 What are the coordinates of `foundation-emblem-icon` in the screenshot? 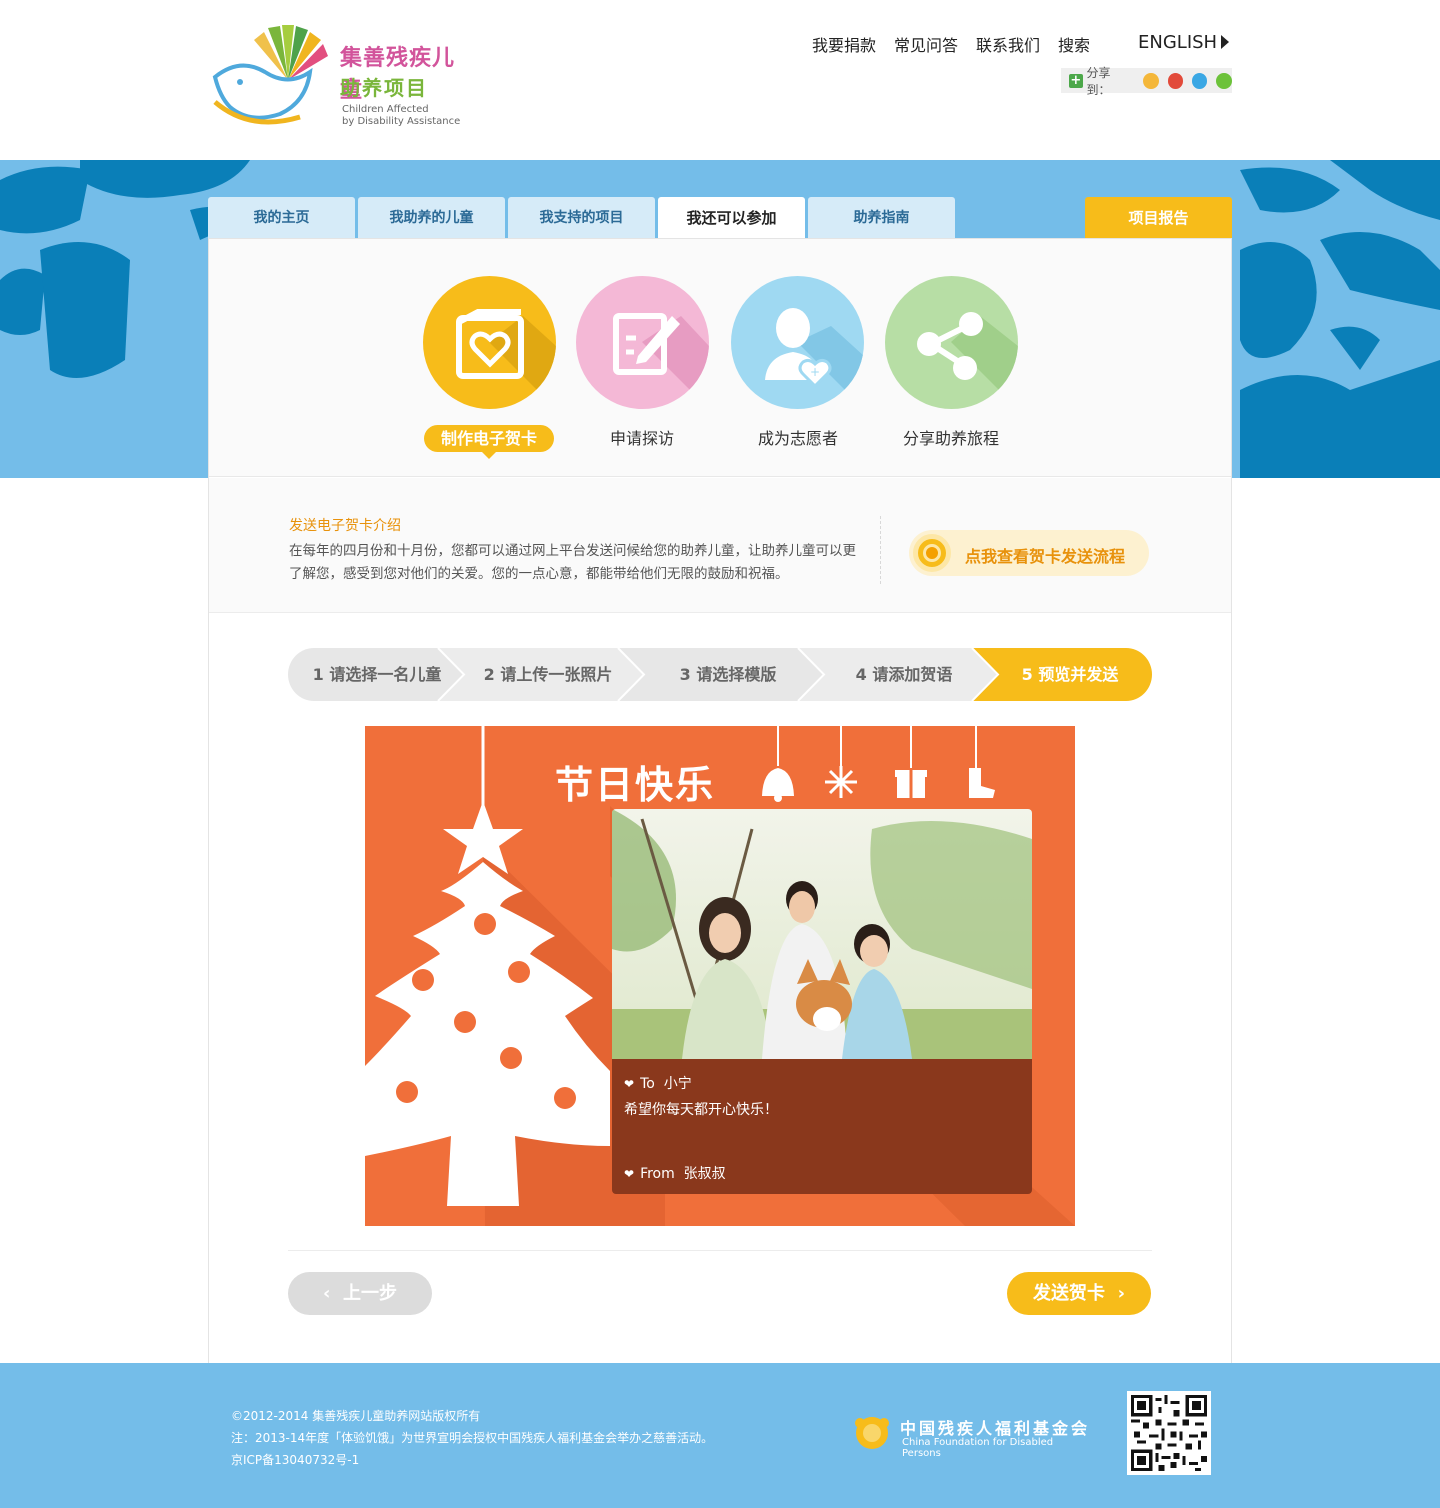 It's located at (872, 1433).